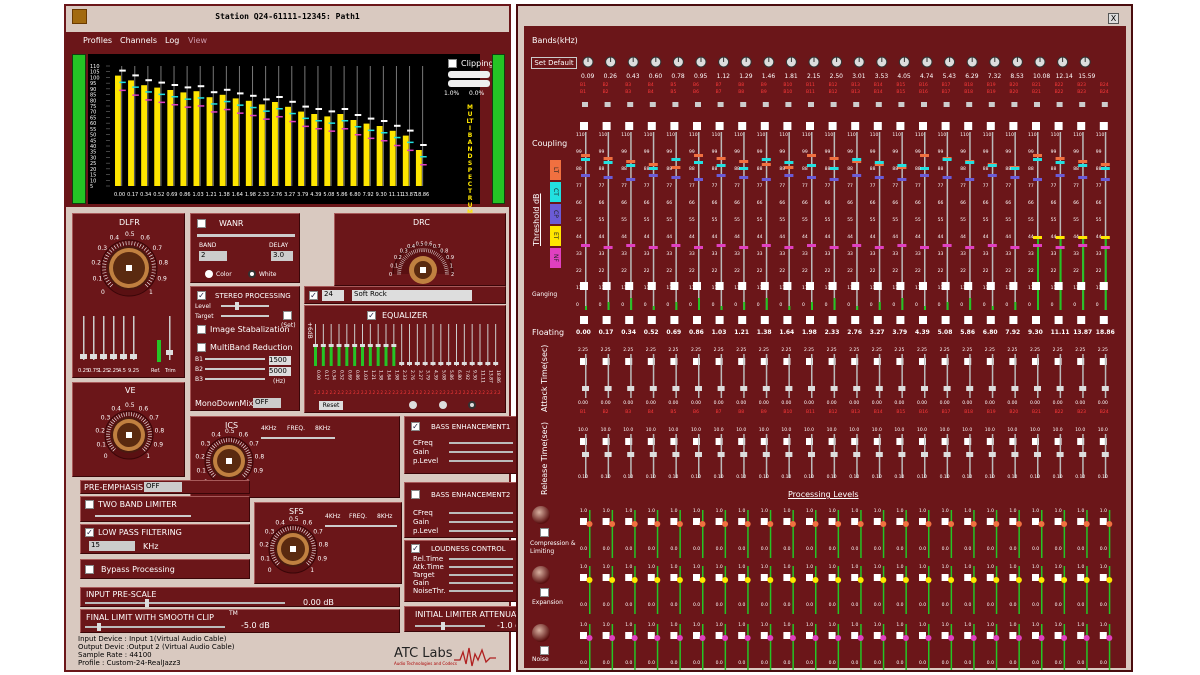 Image resolution: width=1200 pixels, height=675 pixels. What do you see at coordinates (850, 220) in the screenshot?
I see `threshold-tick: 55` at bounding box center [850, 220].